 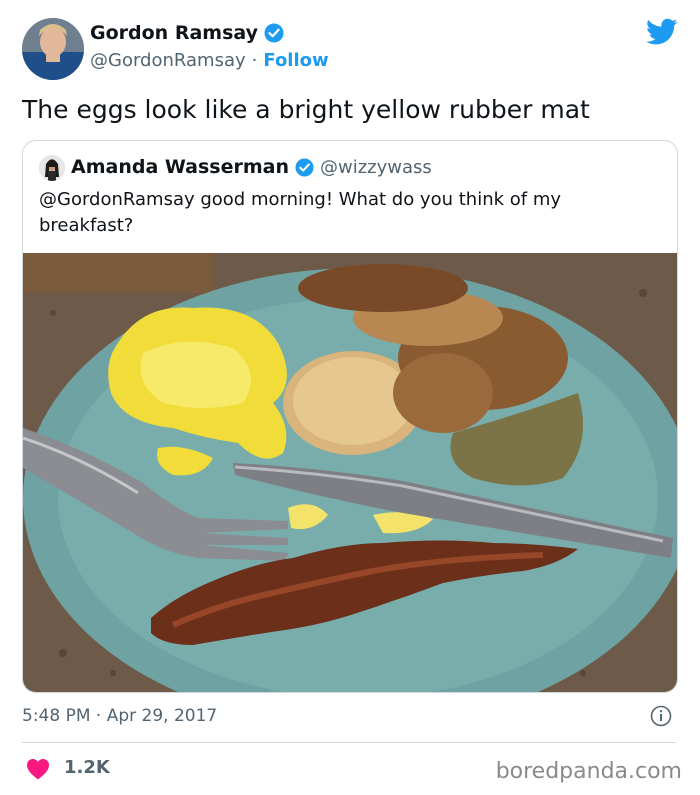 What do you see at coordinates (180, 167) in the screenshot?
I see `quoted-author-name: Amanda Wasserman` at bounding box center [180, 167].